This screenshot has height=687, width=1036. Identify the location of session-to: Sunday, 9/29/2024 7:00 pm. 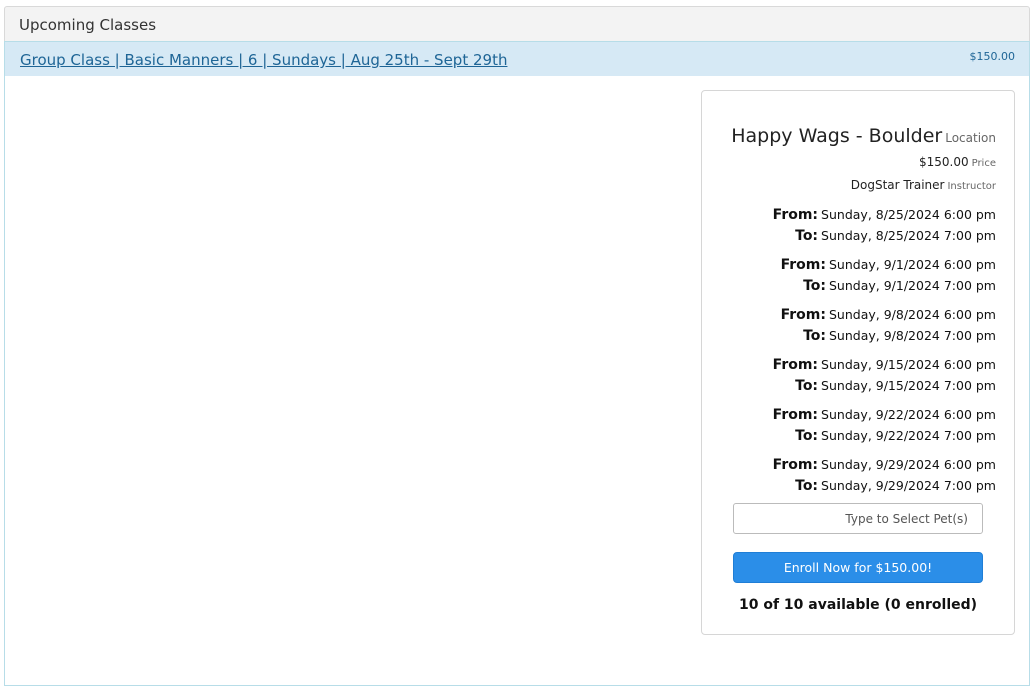
(908, 485).